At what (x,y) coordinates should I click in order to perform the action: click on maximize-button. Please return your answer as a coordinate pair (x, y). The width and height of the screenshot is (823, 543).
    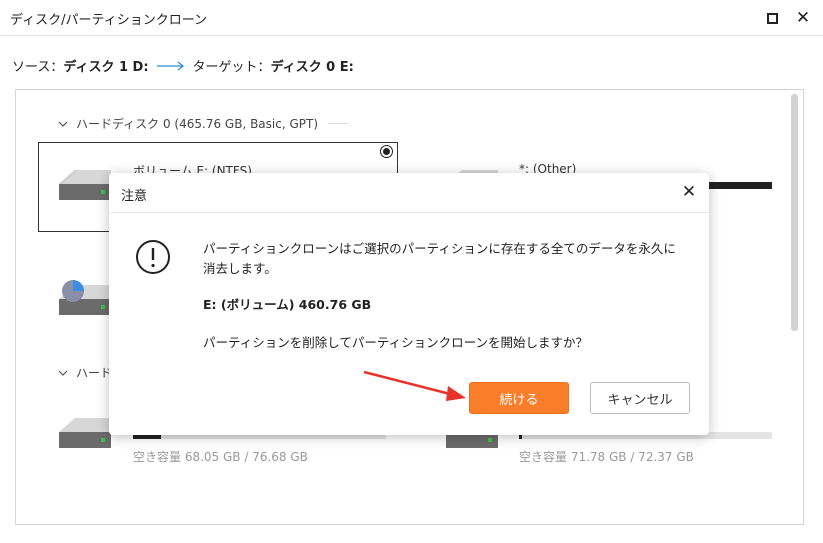
    Looking at the image, I should click on (772, 18).